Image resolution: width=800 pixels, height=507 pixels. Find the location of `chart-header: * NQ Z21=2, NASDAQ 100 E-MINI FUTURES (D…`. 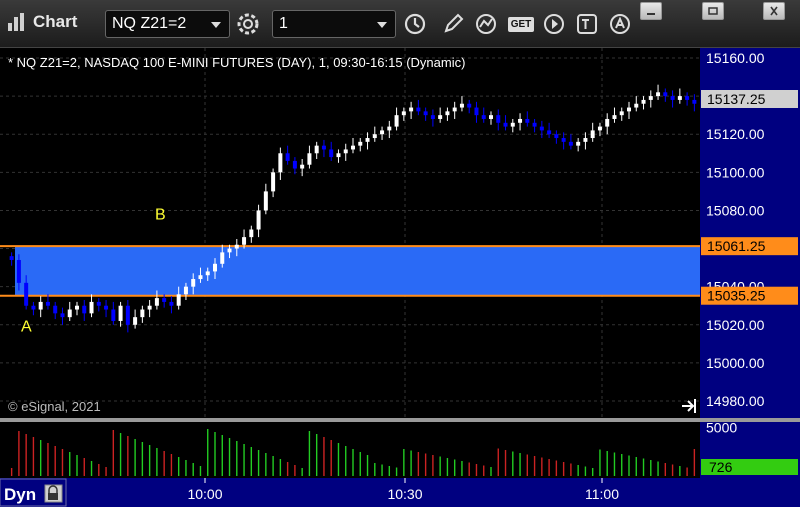

chart-header: * NQ Z21=2, NASDAQ 100 E-MINI FUTURES (D… is located at coordinates (236, 62).